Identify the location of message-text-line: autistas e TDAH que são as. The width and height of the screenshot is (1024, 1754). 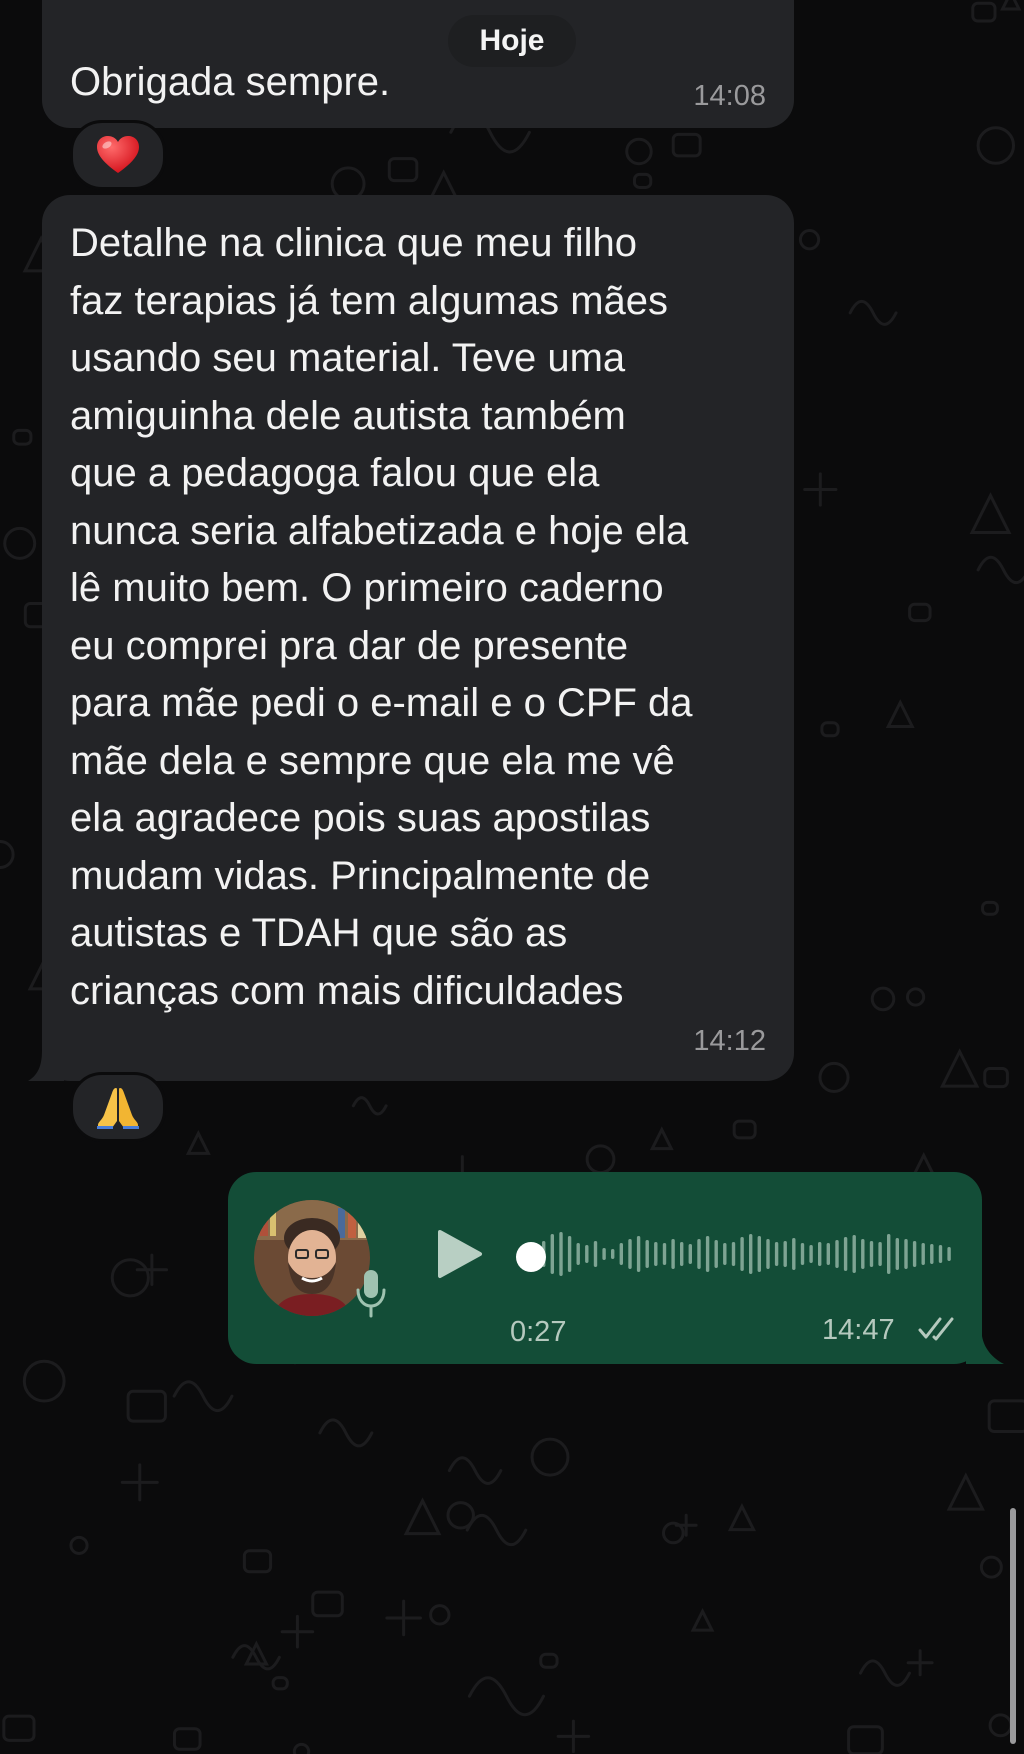
(319, 933).